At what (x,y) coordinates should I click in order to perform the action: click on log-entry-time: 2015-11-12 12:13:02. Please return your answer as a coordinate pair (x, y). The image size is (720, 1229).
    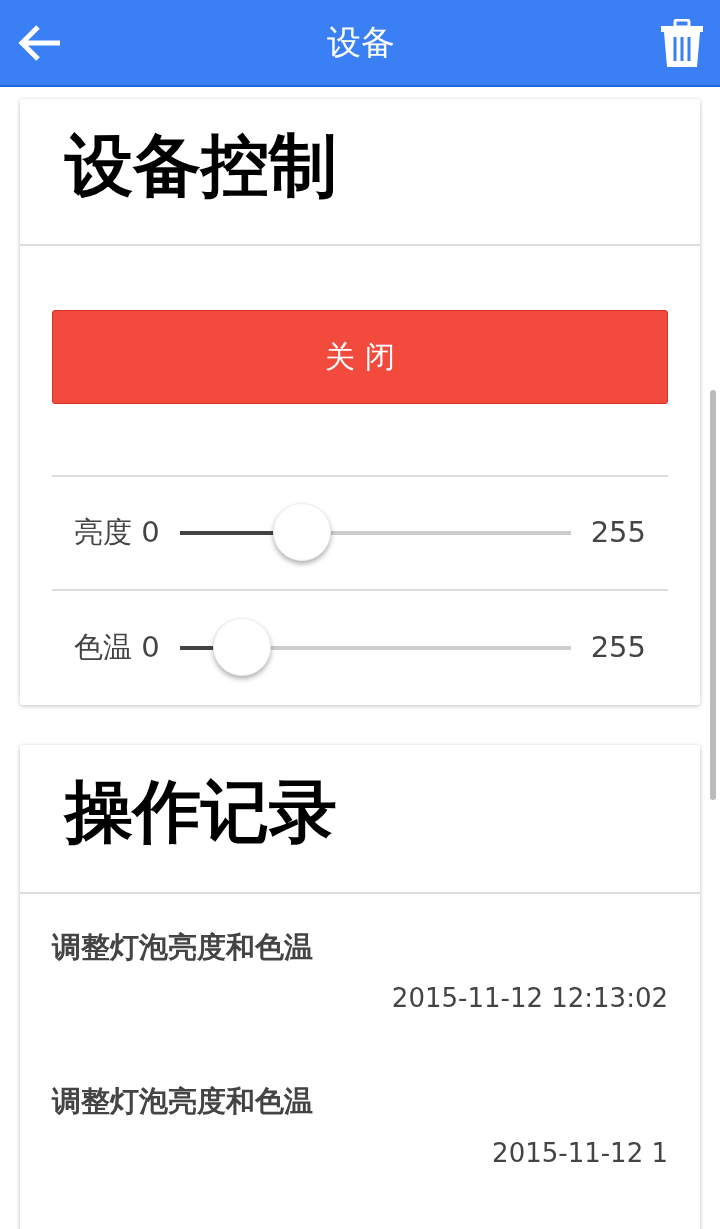
    Looking at the image, I should click on (529, 998).